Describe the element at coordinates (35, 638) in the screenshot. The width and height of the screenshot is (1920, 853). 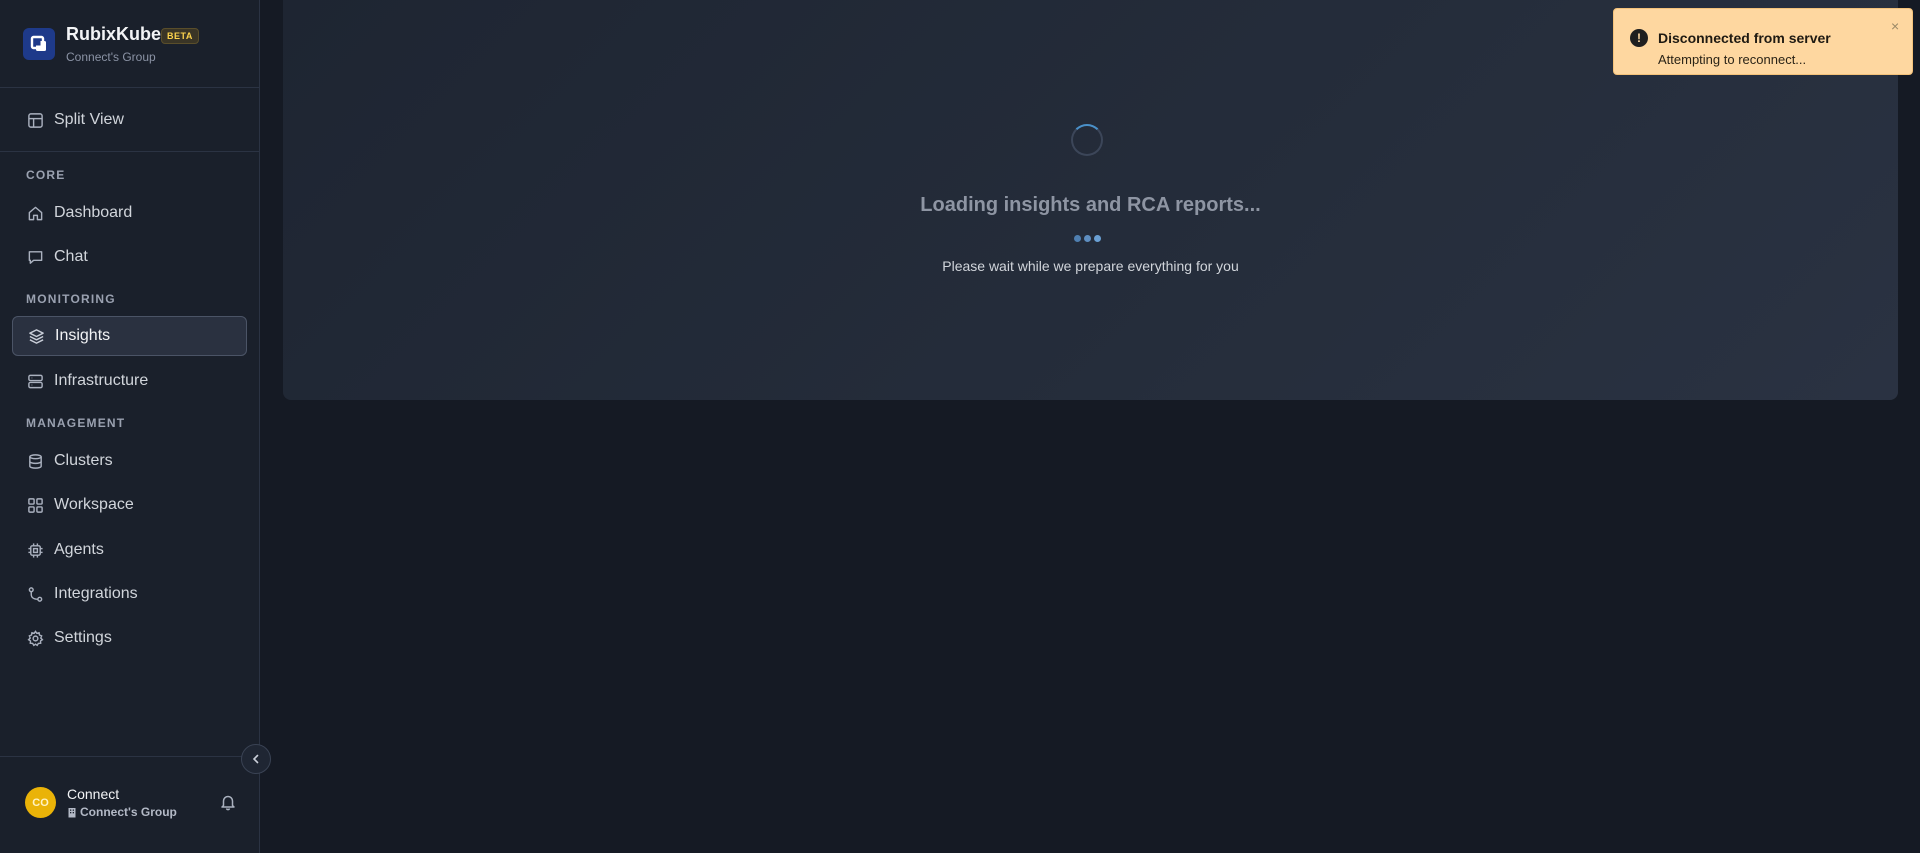
I see `gear-icon` at that location.